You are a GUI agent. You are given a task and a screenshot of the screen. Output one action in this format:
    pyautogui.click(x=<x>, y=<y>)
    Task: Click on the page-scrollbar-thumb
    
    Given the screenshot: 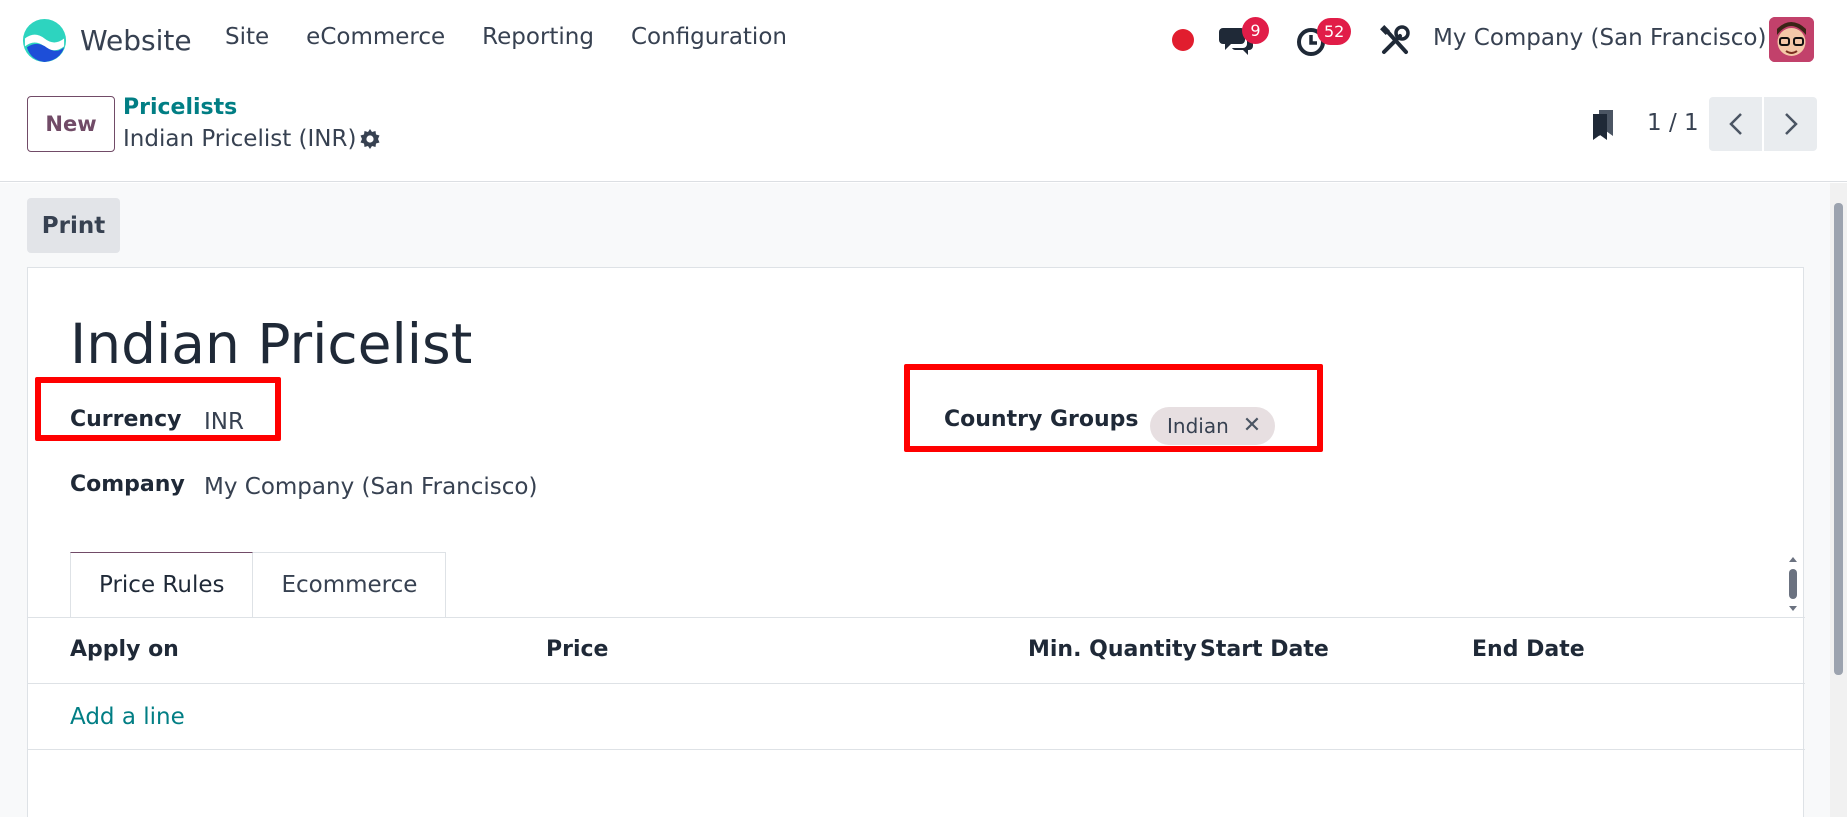 What is the action you would take?
    pyautogui.click(x=1838, y=439)
    